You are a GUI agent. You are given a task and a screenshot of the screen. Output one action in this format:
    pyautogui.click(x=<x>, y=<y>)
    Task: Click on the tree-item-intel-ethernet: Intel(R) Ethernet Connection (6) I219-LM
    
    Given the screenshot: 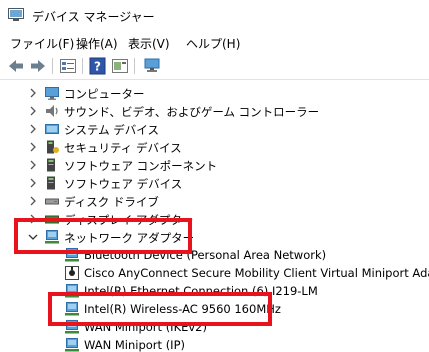 What is the action you would take?
    pyautogui.click(x=214, y=291)
    